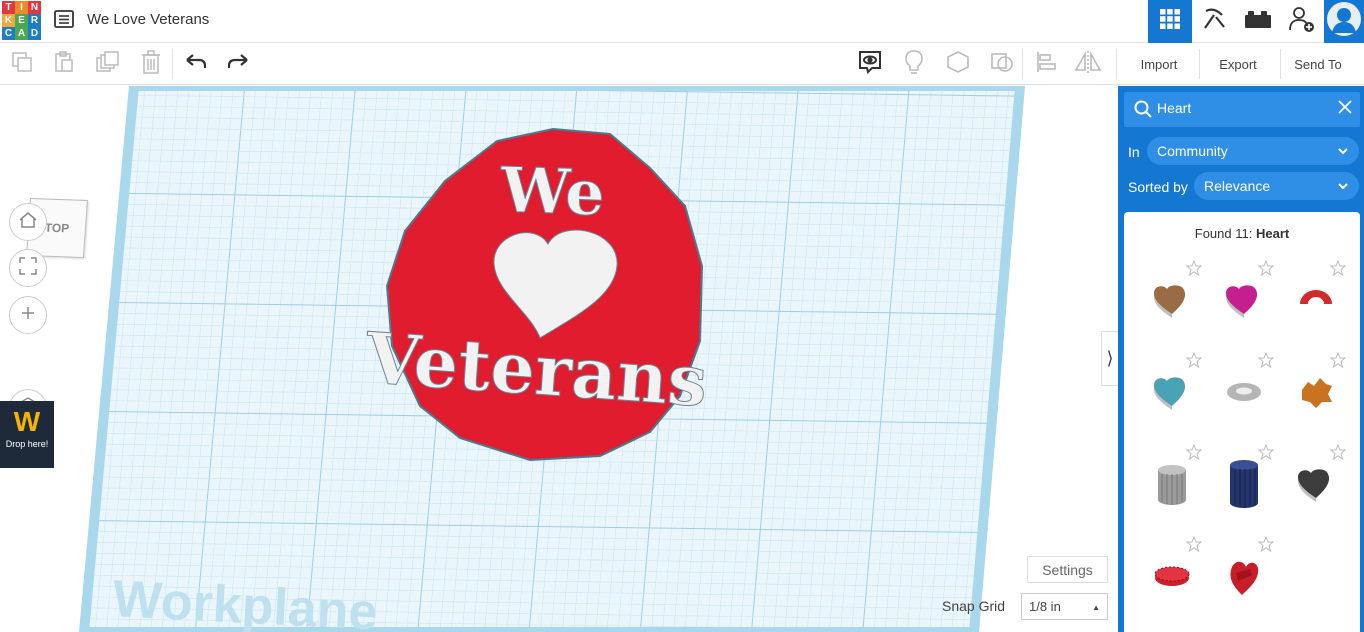  What do you see at coordinates (1109, 358) in the screenshot?
I see `collapse-panel-button: ⟩` at bounding box center [1109, 358].